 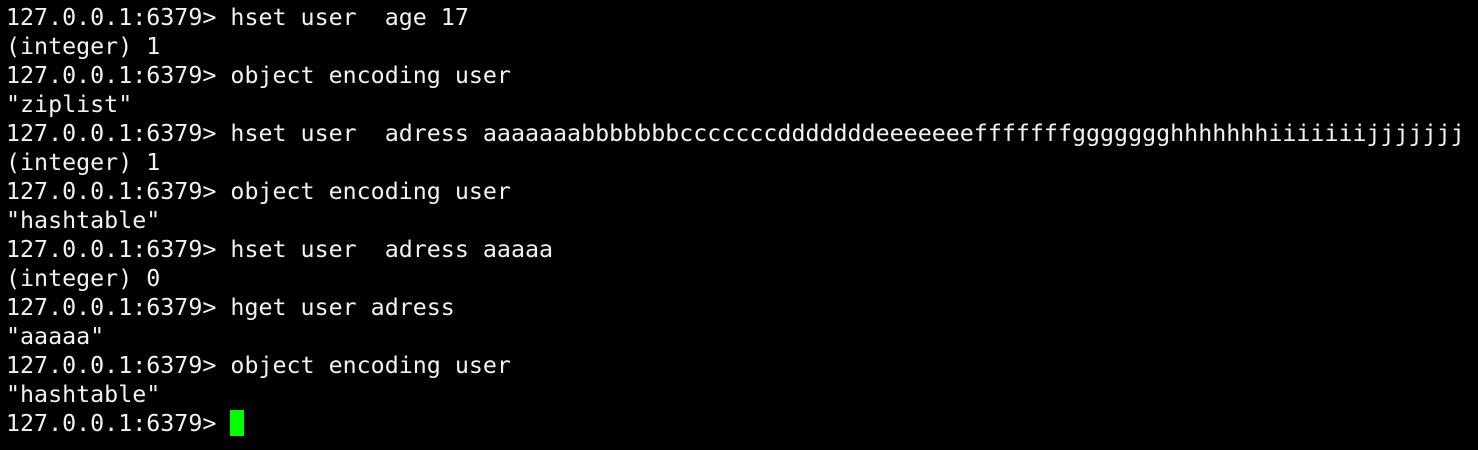 What do you see at coordinates (742, 336) in the screenshot?
I see `terminal-output-line: "aaaaa"` at bounding box center [742, 336].